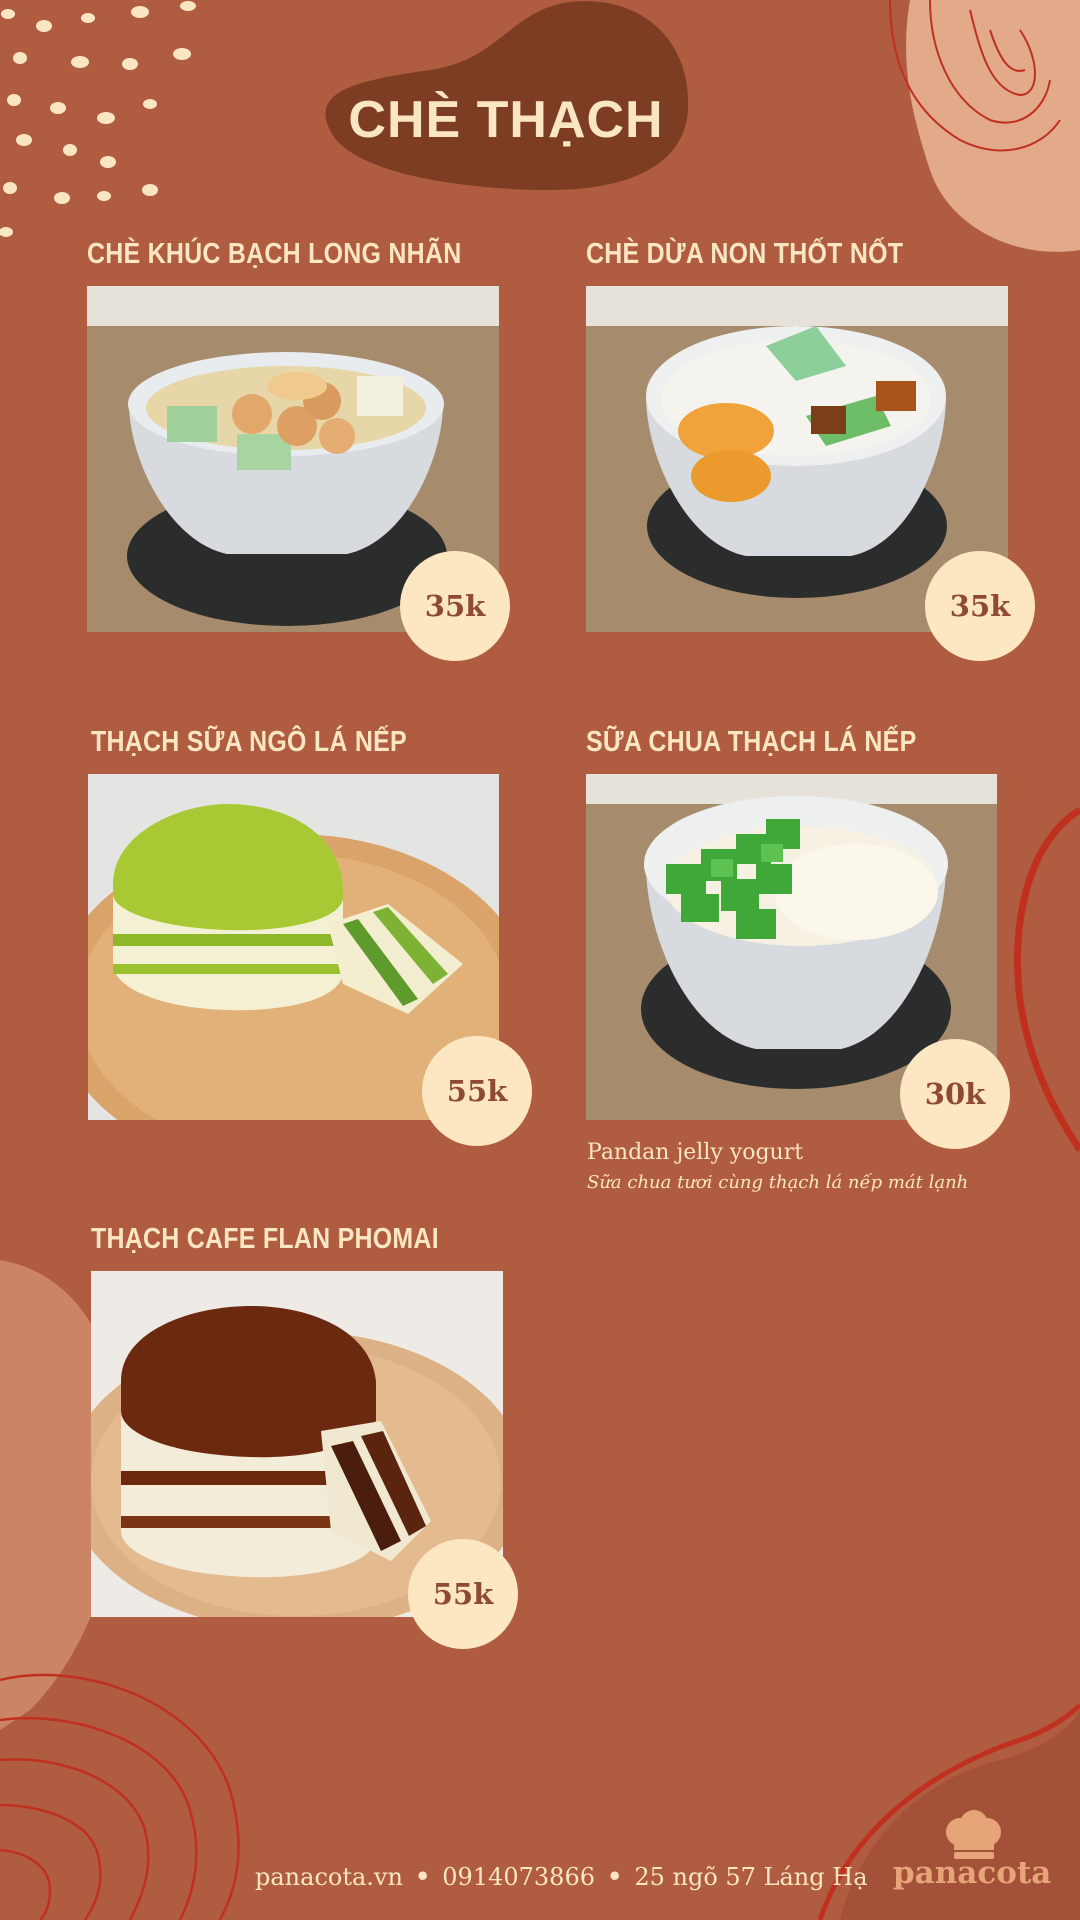 Image resolution: width=1080 pixels, height=1920 pixels. I want to click on price-badge-4: 30k, so click(955, 1094).